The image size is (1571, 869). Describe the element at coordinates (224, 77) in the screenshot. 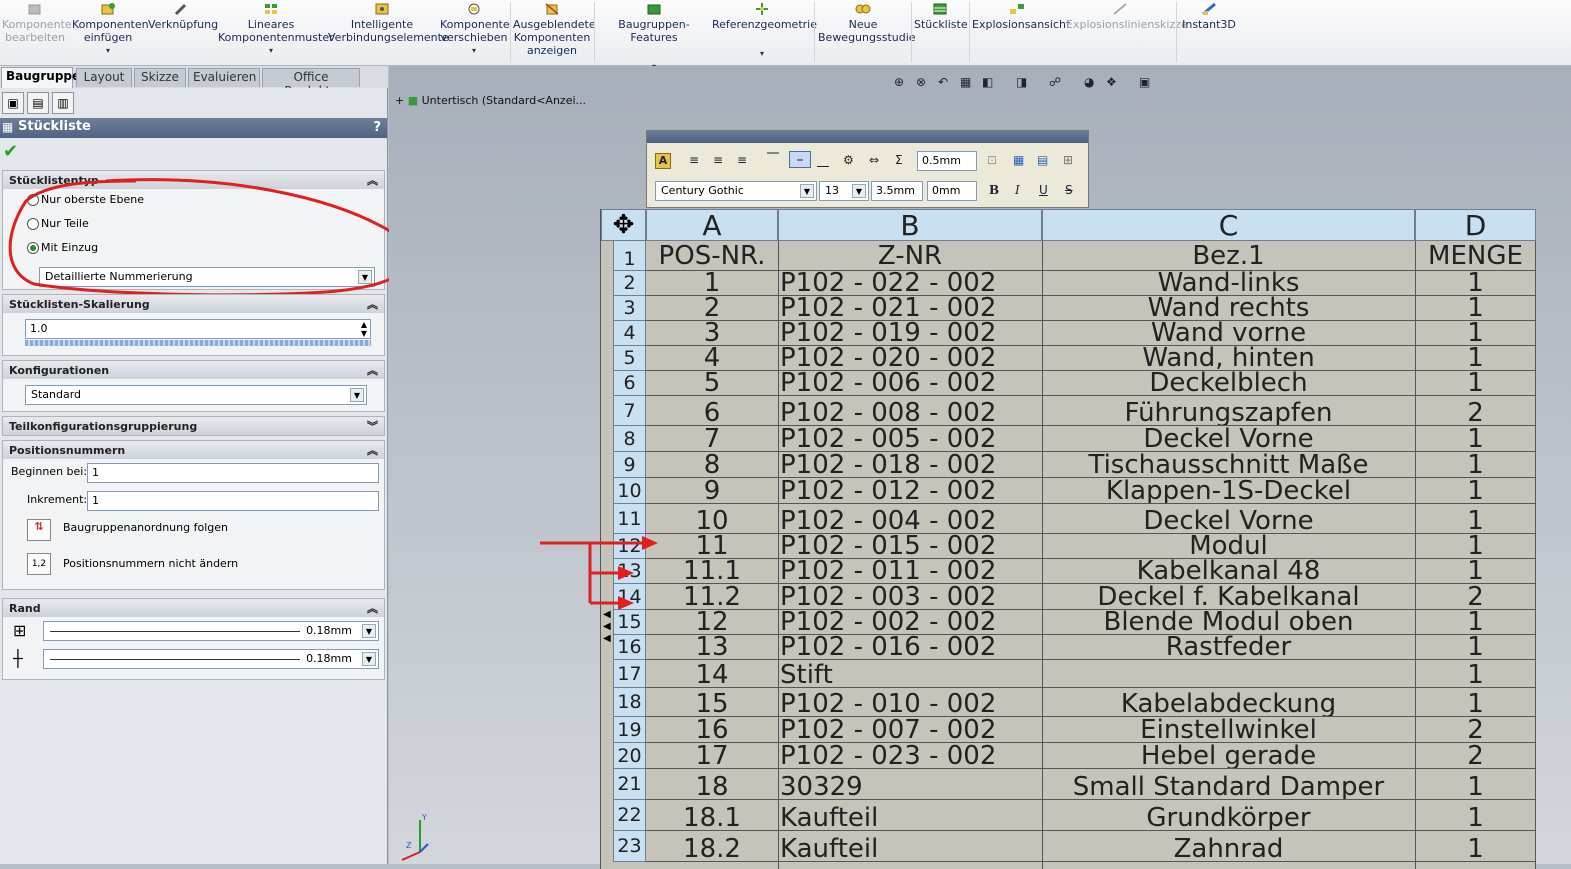

I see `tab-evaluieren: Evaluieren` at that location.